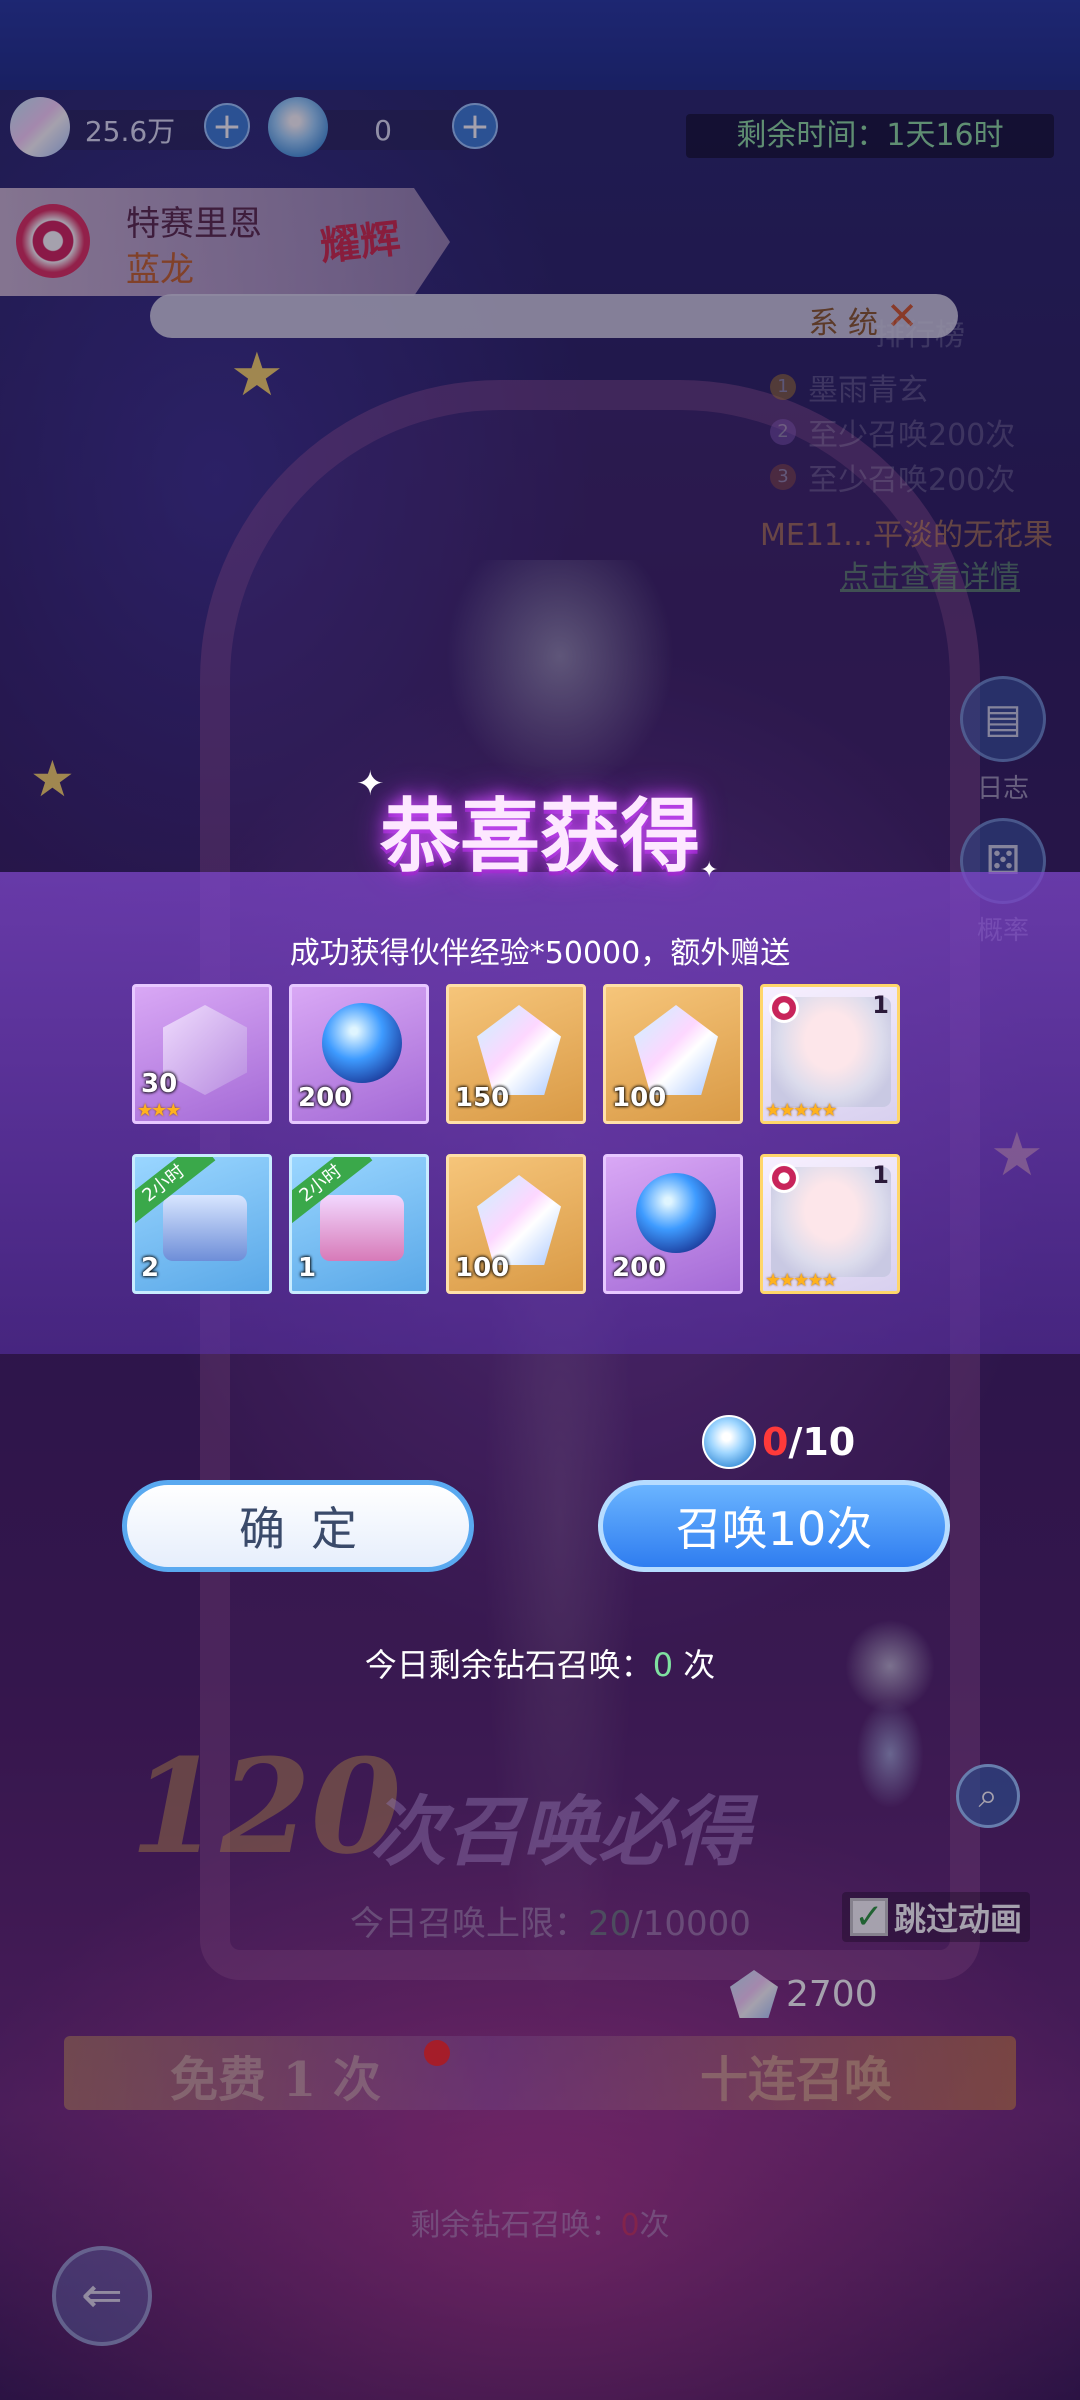 This screenshot has height=2400, width=1080. I want to click on reward-count: 150, so click(482, 1098).